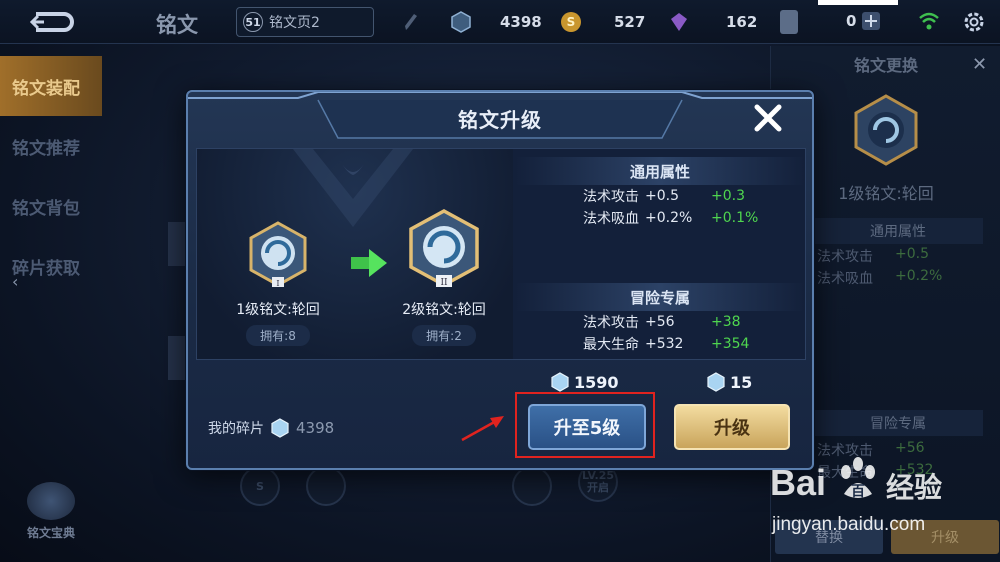  What do you see at coordinates (496, 22) in the screenshot?
I see `crystal-currency: 4398` at bounding box center [496, 22].